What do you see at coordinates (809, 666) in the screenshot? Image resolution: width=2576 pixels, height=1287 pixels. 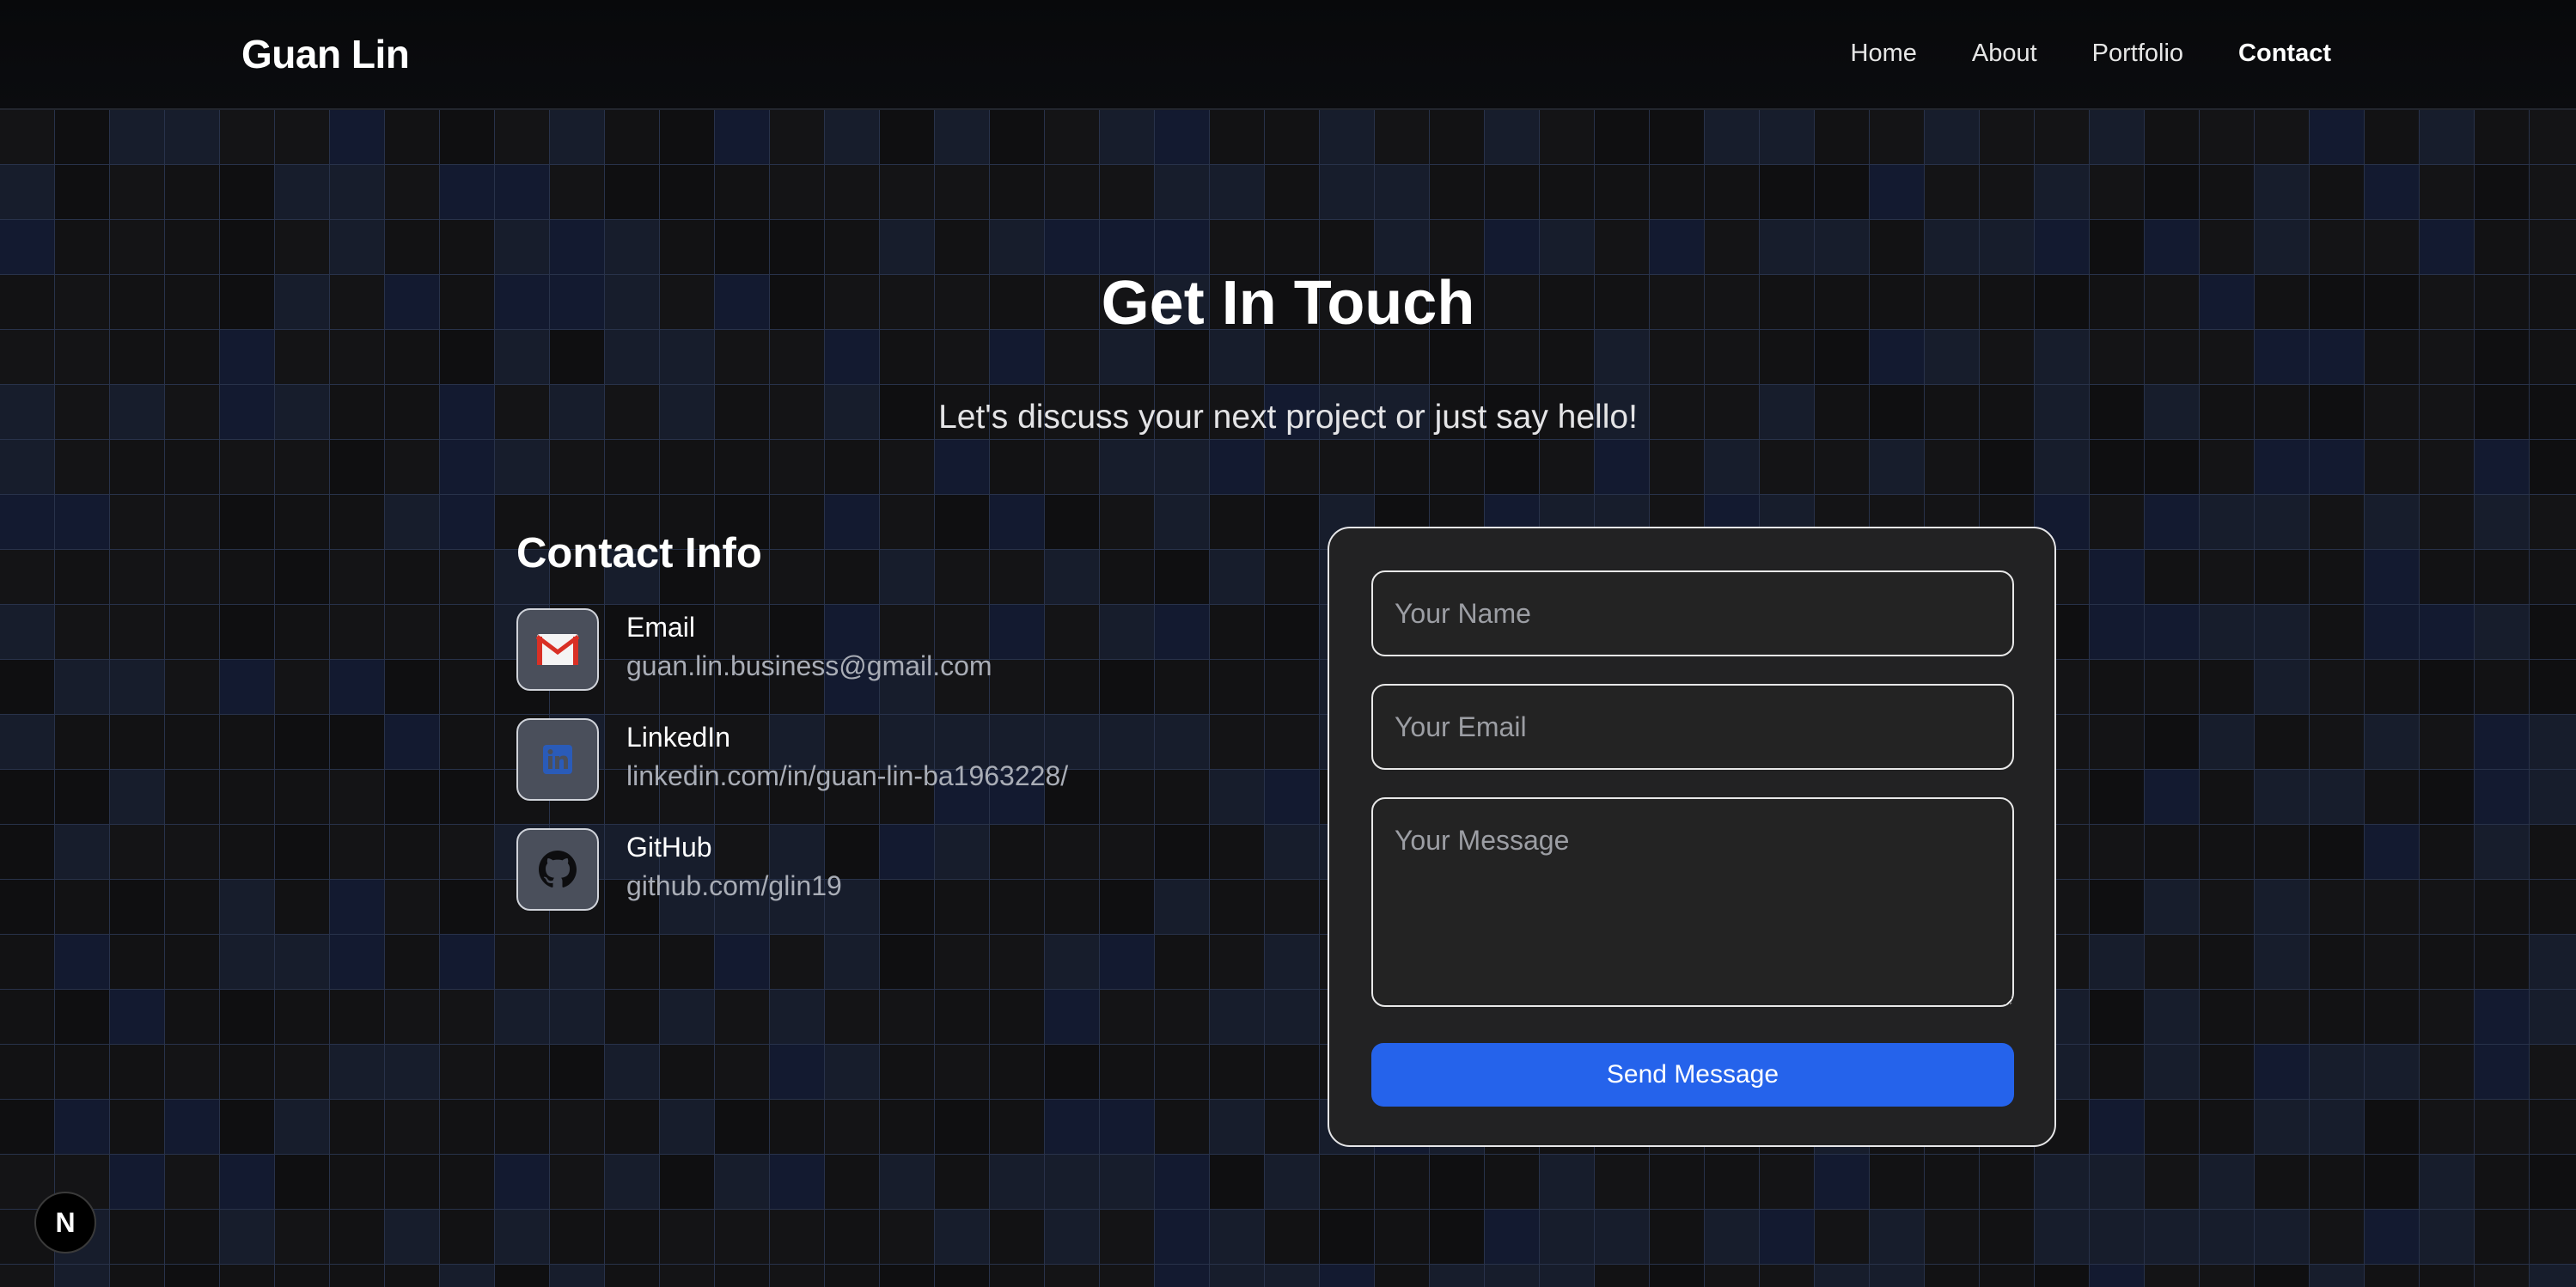 I see `contact-value-email: guan.lin.business@gmail.com` at bounding box center [809, 666].